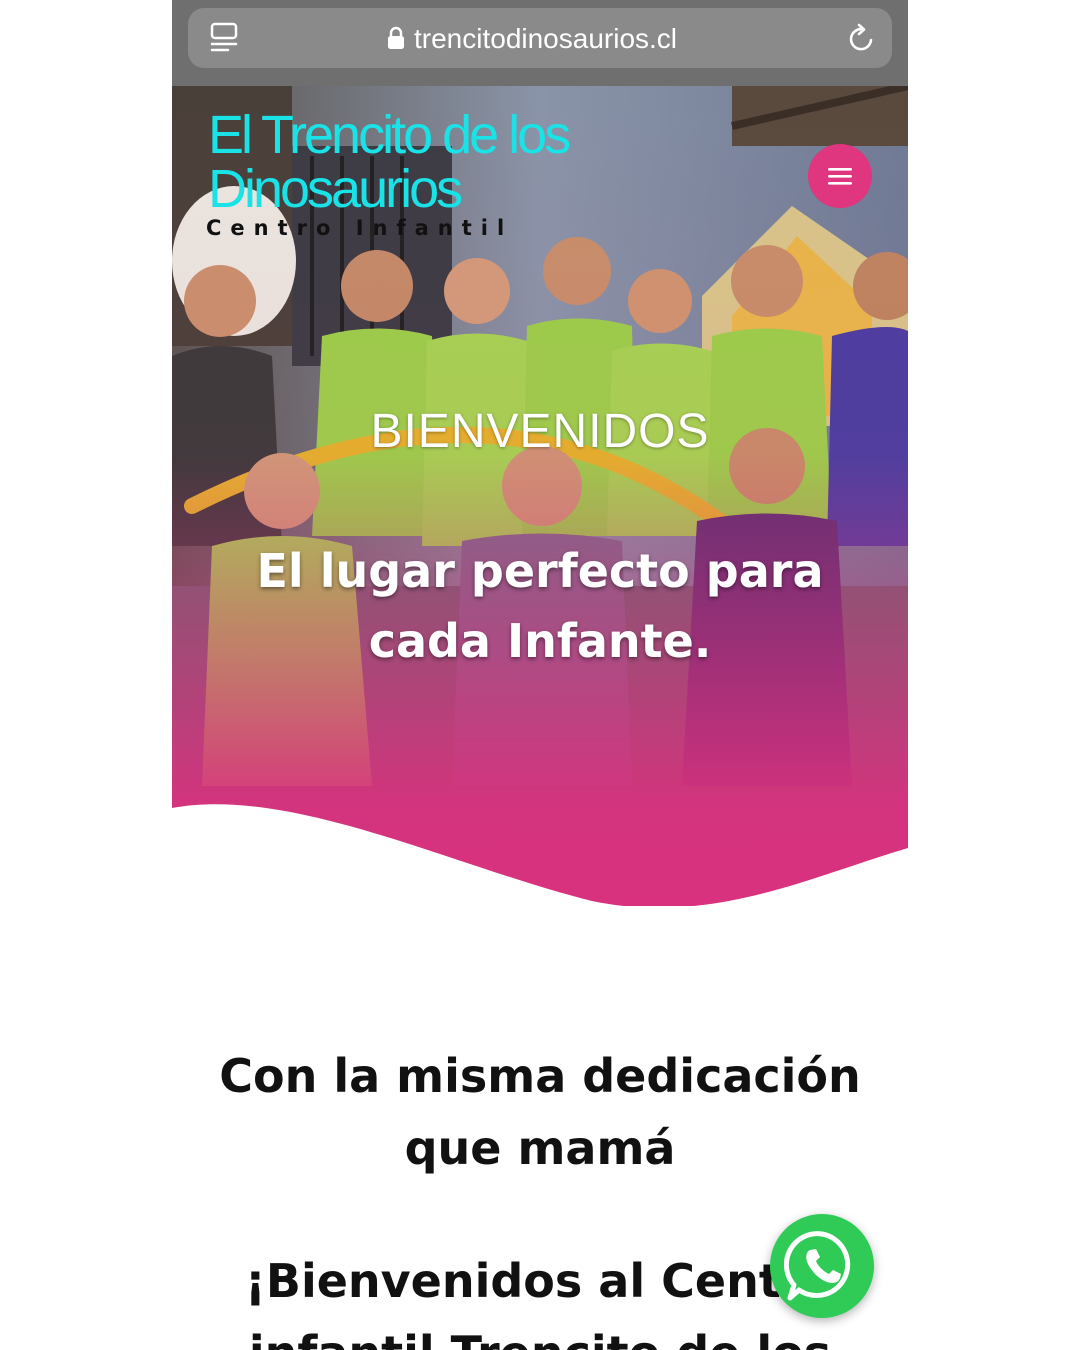 The image size is (1080, 1350). Describe the element at coordinates (545, 39) in the screenshot. I see `url-text: trencitodinosaurios.cl` at that location.